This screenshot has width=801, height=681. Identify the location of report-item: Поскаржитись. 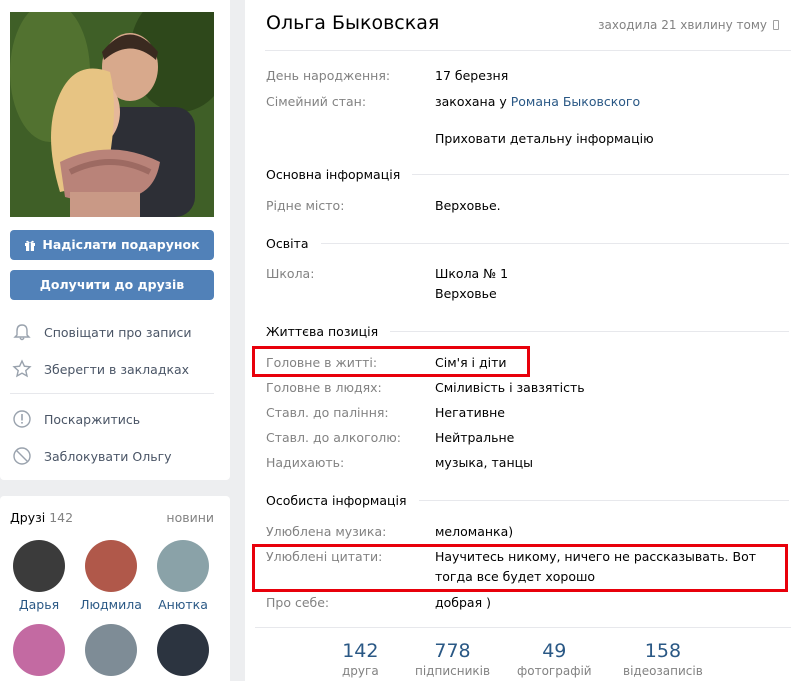
(76, 419).